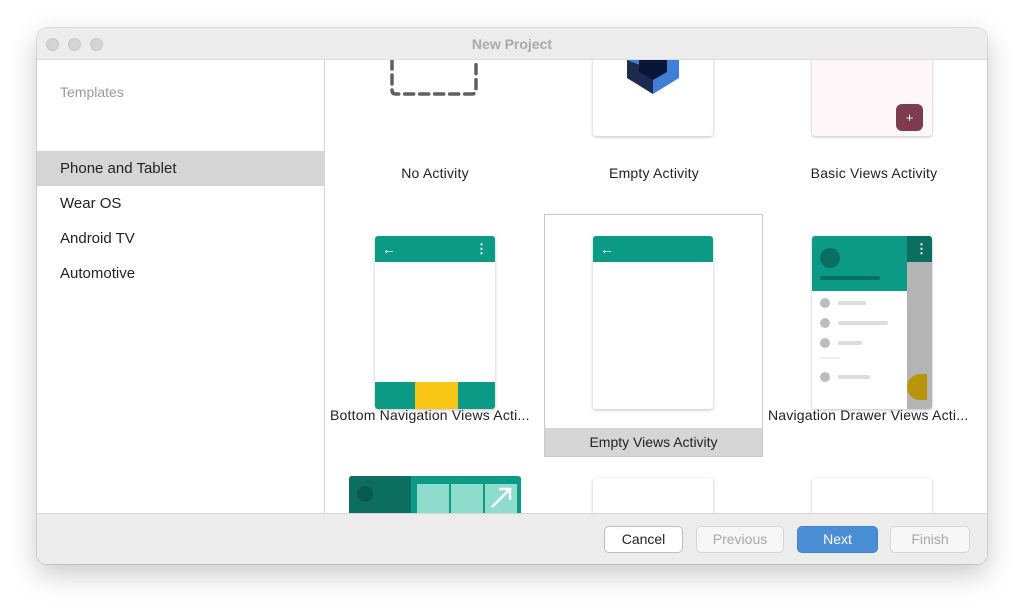  What do you see at coordinates (930, 539) in the screenshot?
I see `finish-button: Finish` at bounding box center [930, 539].